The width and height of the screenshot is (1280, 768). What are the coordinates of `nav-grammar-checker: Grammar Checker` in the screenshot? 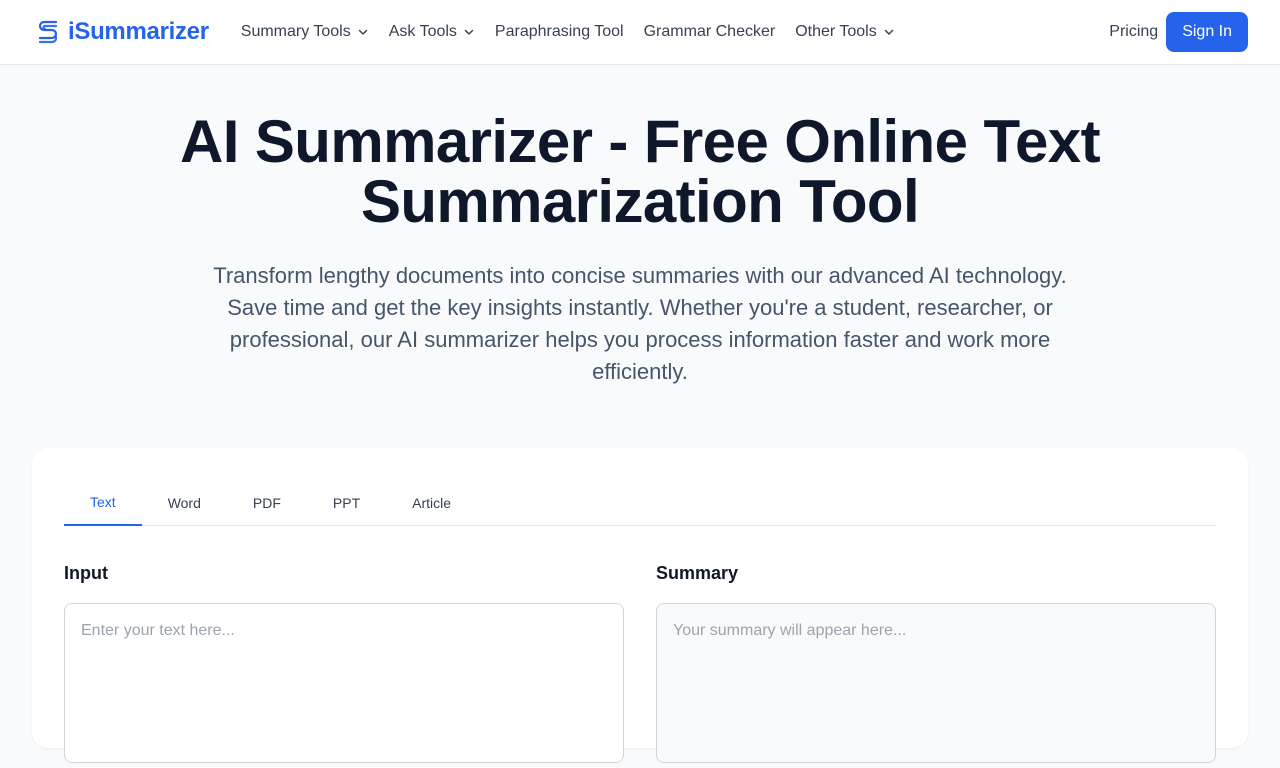 It's located at (710, 32).